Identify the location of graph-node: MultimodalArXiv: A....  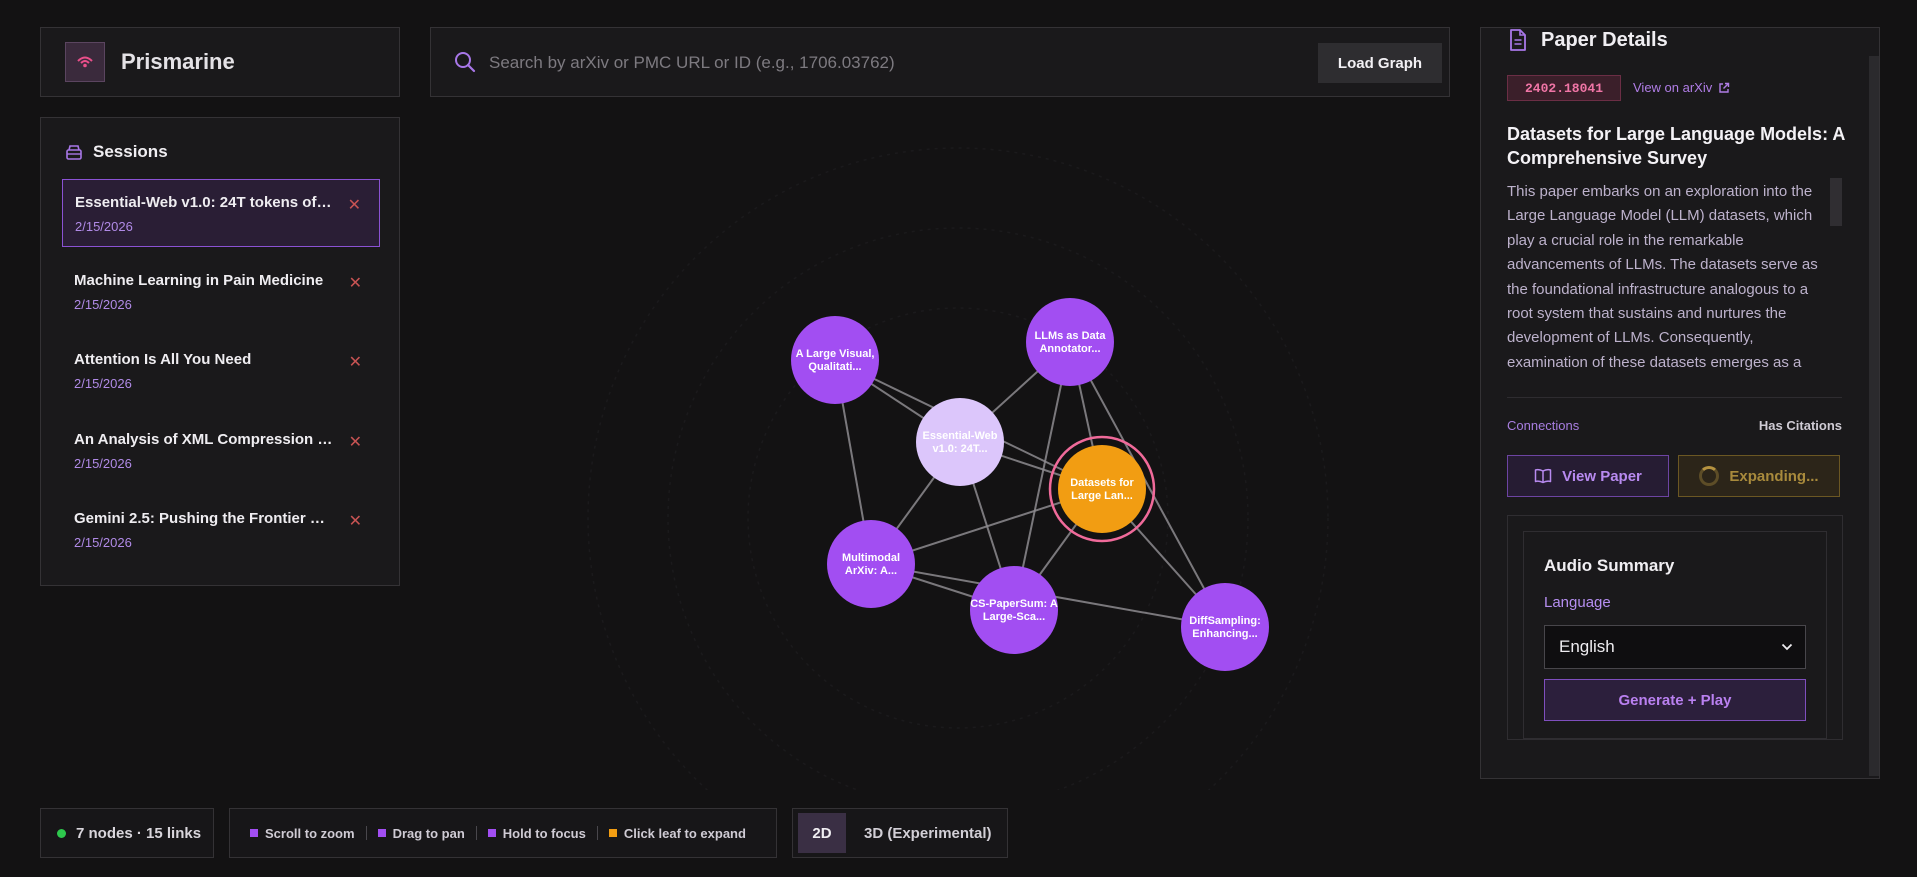
(871, 564).